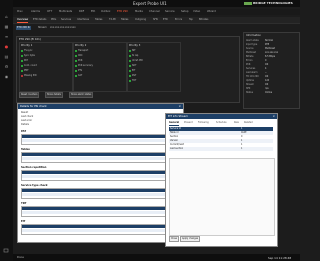 The height and width of the screenshot is (261, 320). I want to click on check-row: TDT, so click(132, 80).